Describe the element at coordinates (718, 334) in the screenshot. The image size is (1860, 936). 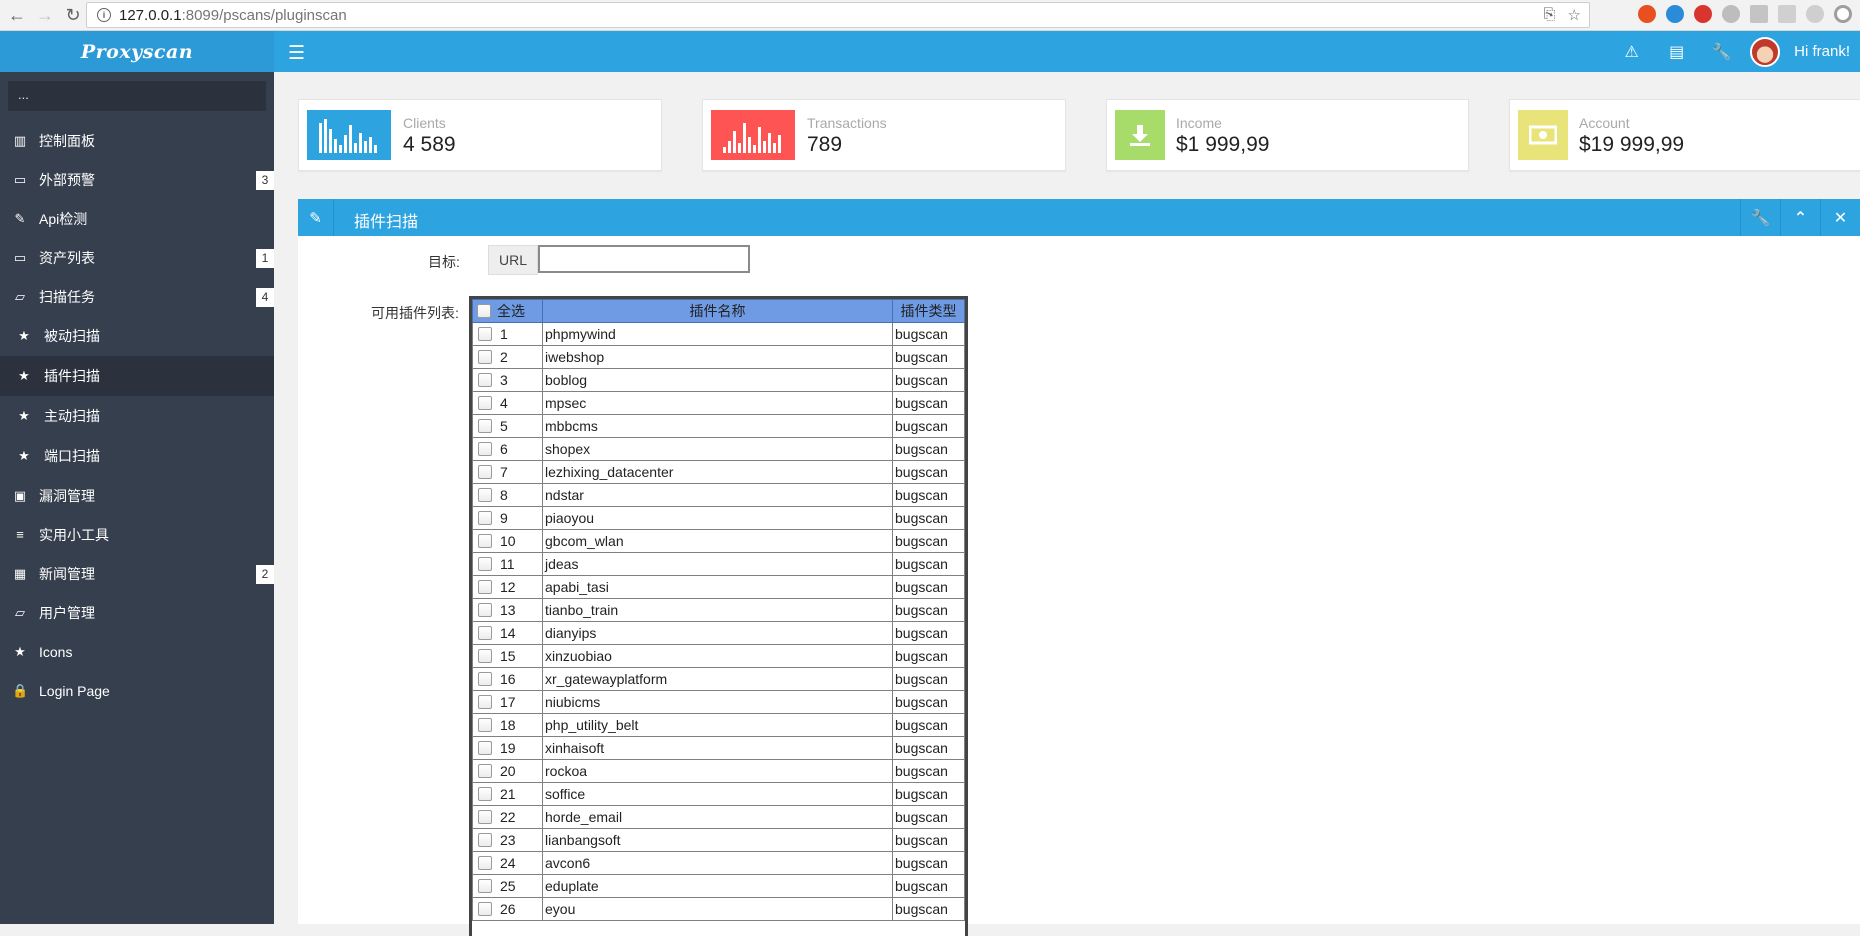
I see `table-row: 1 phpmywind bugscan` at that location.